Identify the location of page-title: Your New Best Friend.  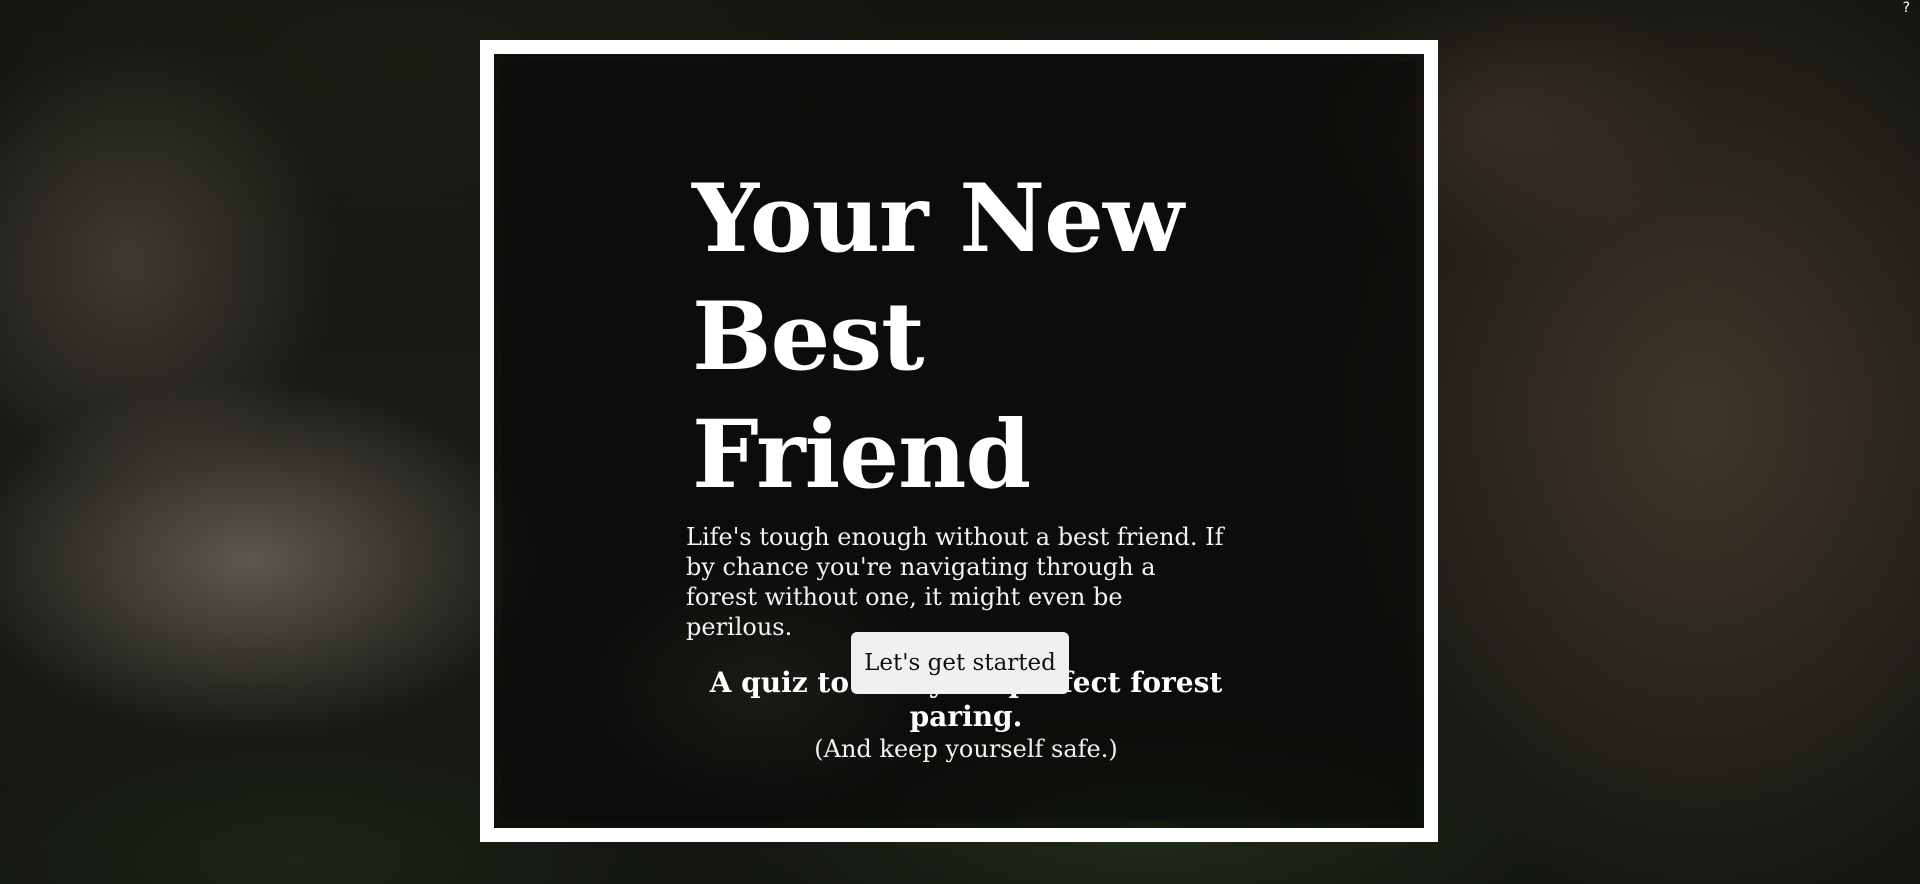
(966, 337).